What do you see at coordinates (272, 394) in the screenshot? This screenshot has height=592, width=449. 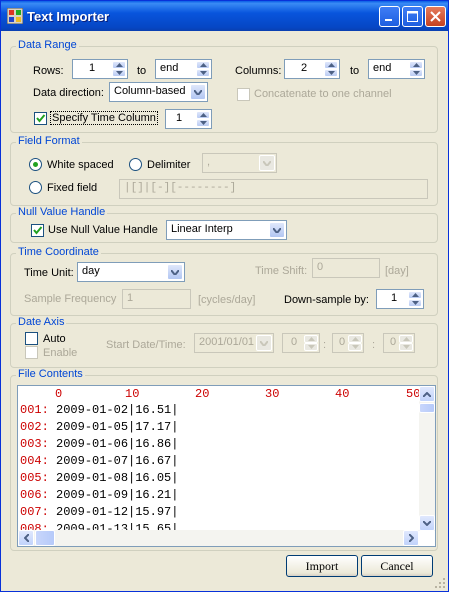 I see `ruler-mark: 30` at bounding box center [272, 394].